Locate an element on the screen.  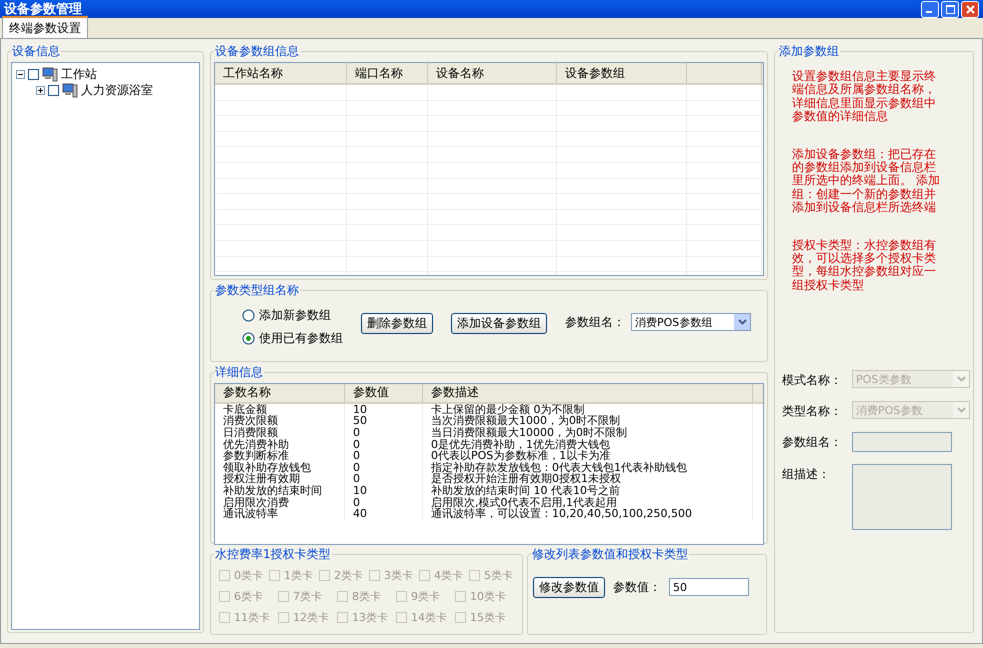
column-header: 工作站名称 is located at coordinates (281, 73).